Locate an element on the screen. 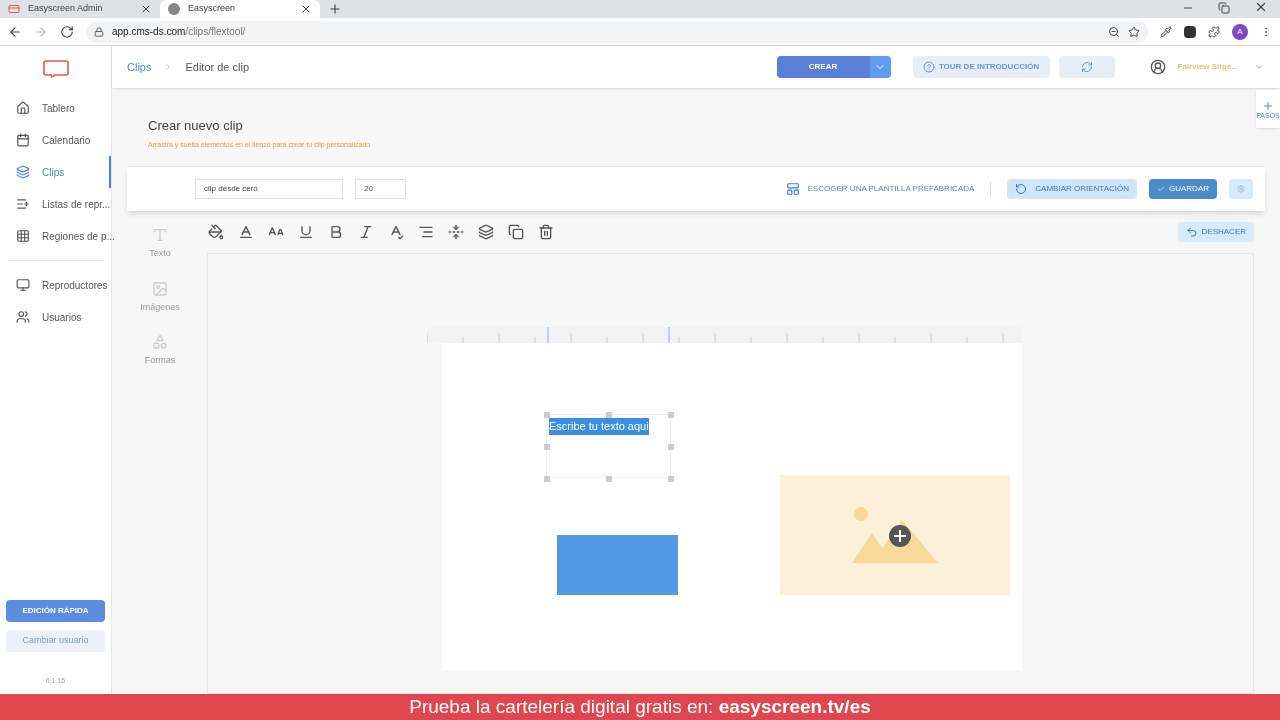  orientation-button: CAMBIAR ORIENTACIÓN is located at coordinates (1072, 189).